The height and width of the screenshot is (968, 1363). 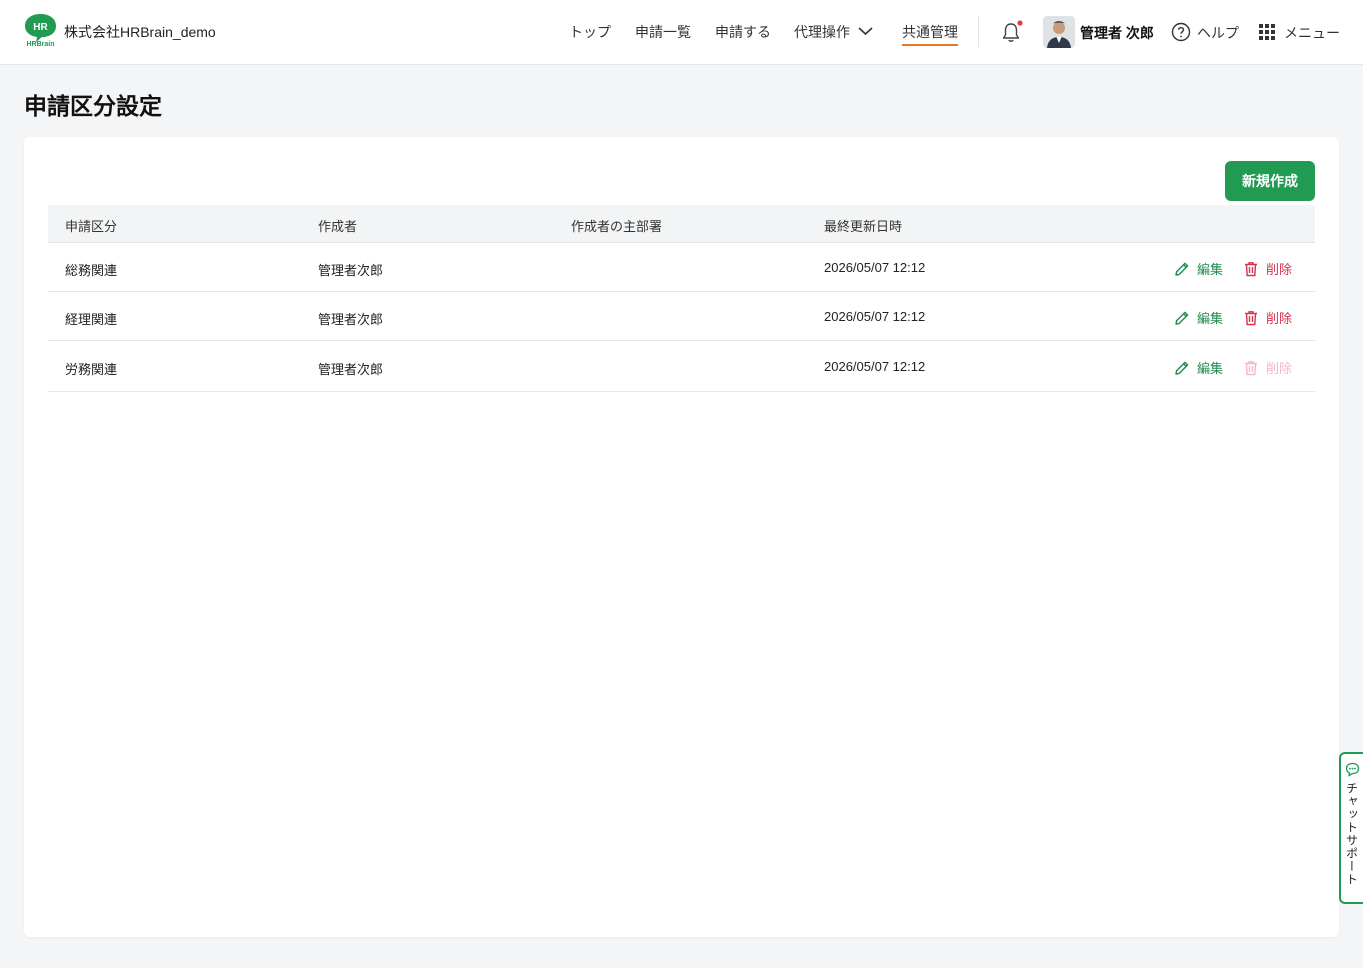 I want to click on nav-top: トップ, so click(x=590, y=32).